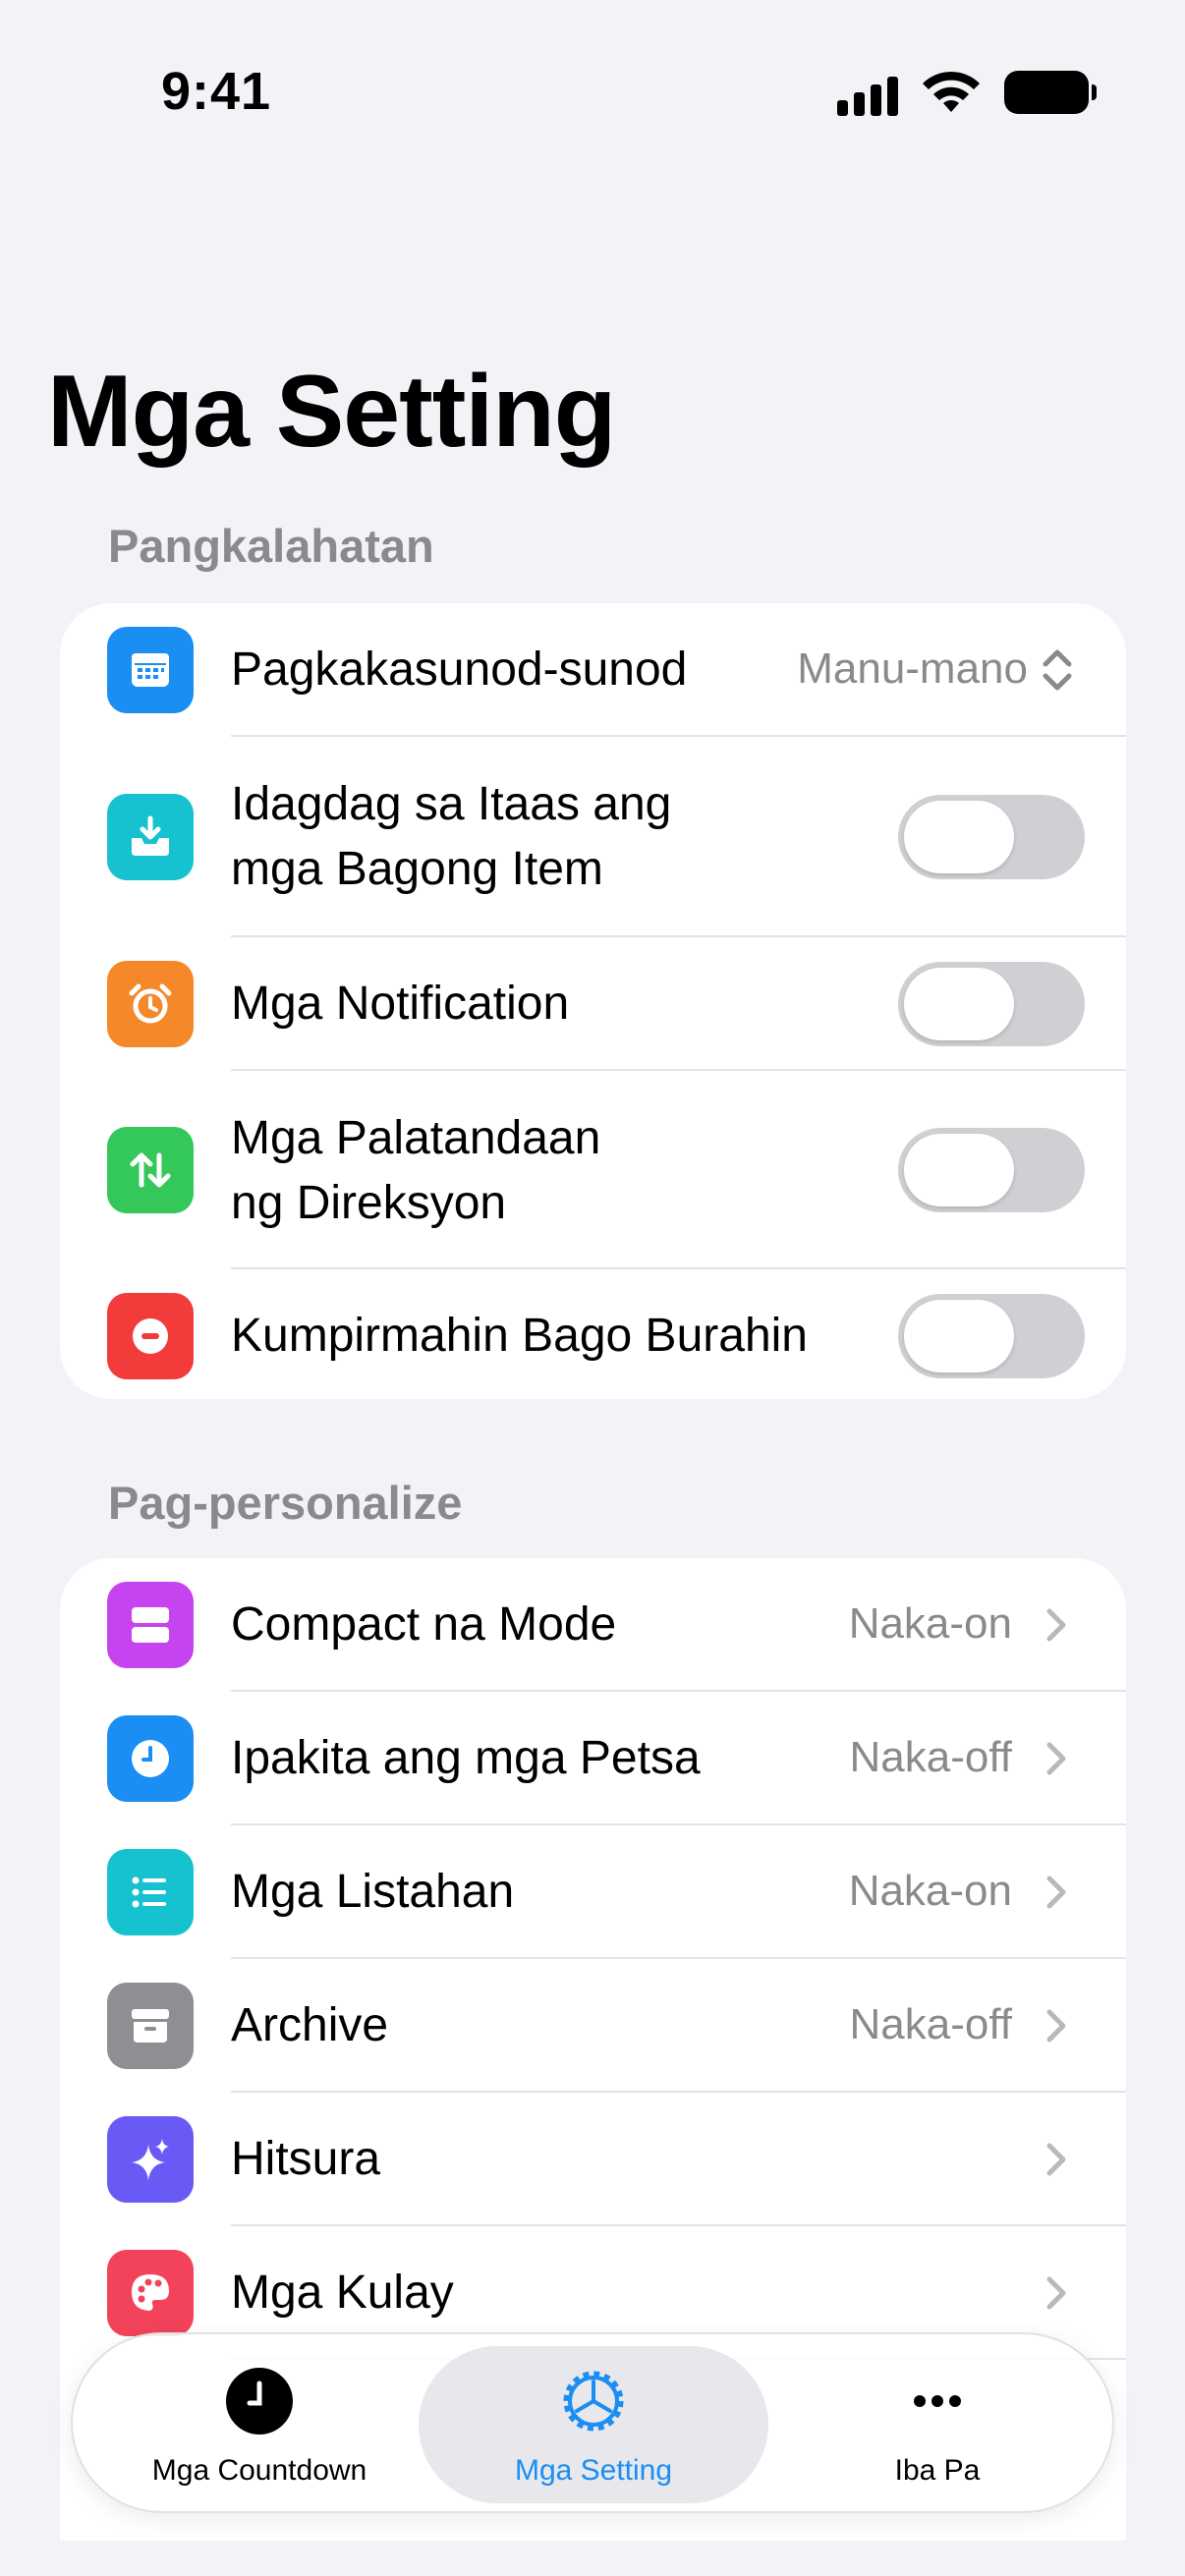 Image resolution: width=1185 pixels, height=2576 pixels. I want to click on tab-bar: Mga Countdown Mga Setting Iba Pa, so click(592, 2422).